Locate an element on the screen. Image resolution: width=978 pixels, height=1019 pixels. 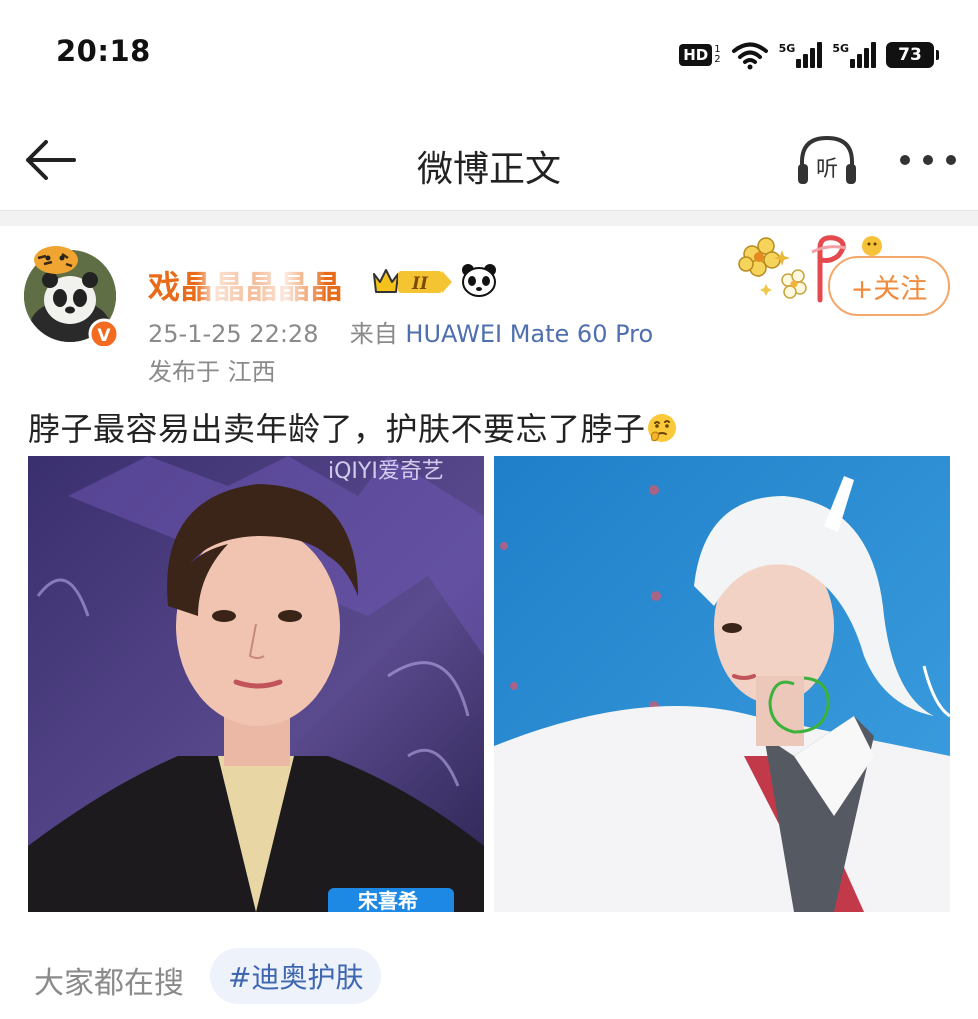
listen-button: 听 is located at coordinates (827, 162).